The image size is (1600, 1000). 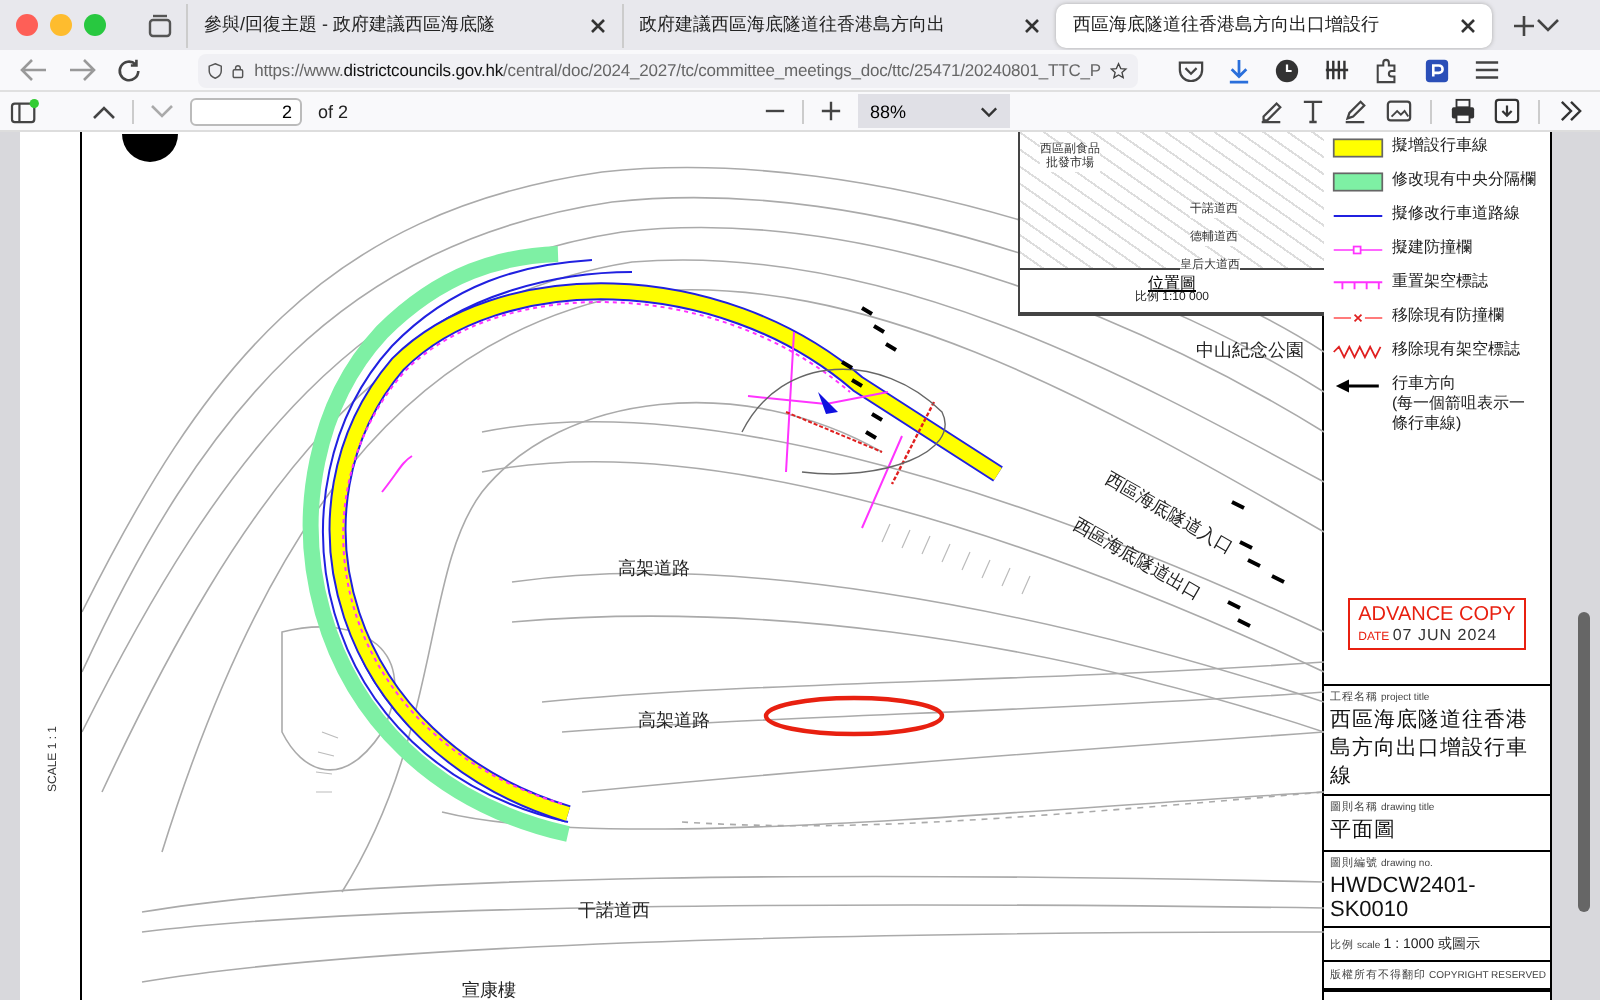 I want to click on menu-icon, so click(x=1487, y=69).